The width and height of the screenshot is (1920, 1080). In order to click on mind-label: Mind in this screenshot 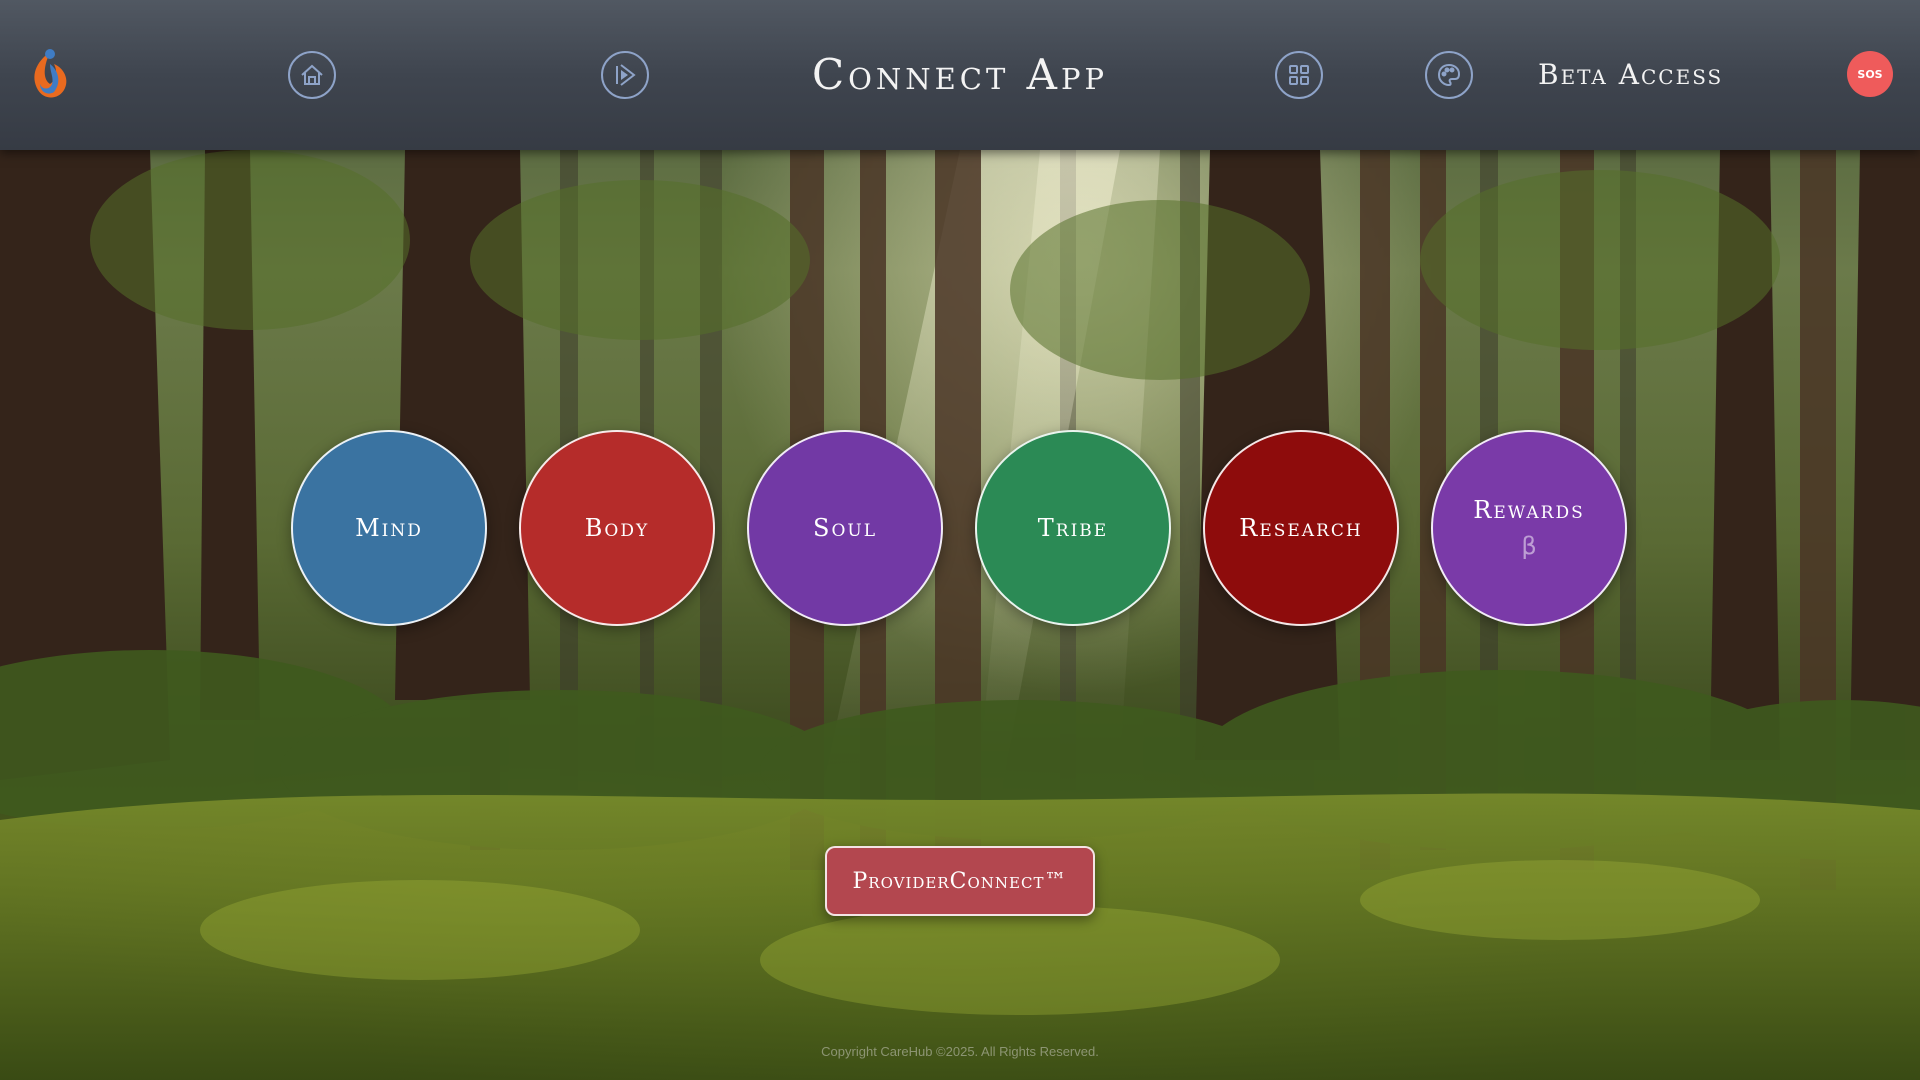, I will do `click(389, 528)`.